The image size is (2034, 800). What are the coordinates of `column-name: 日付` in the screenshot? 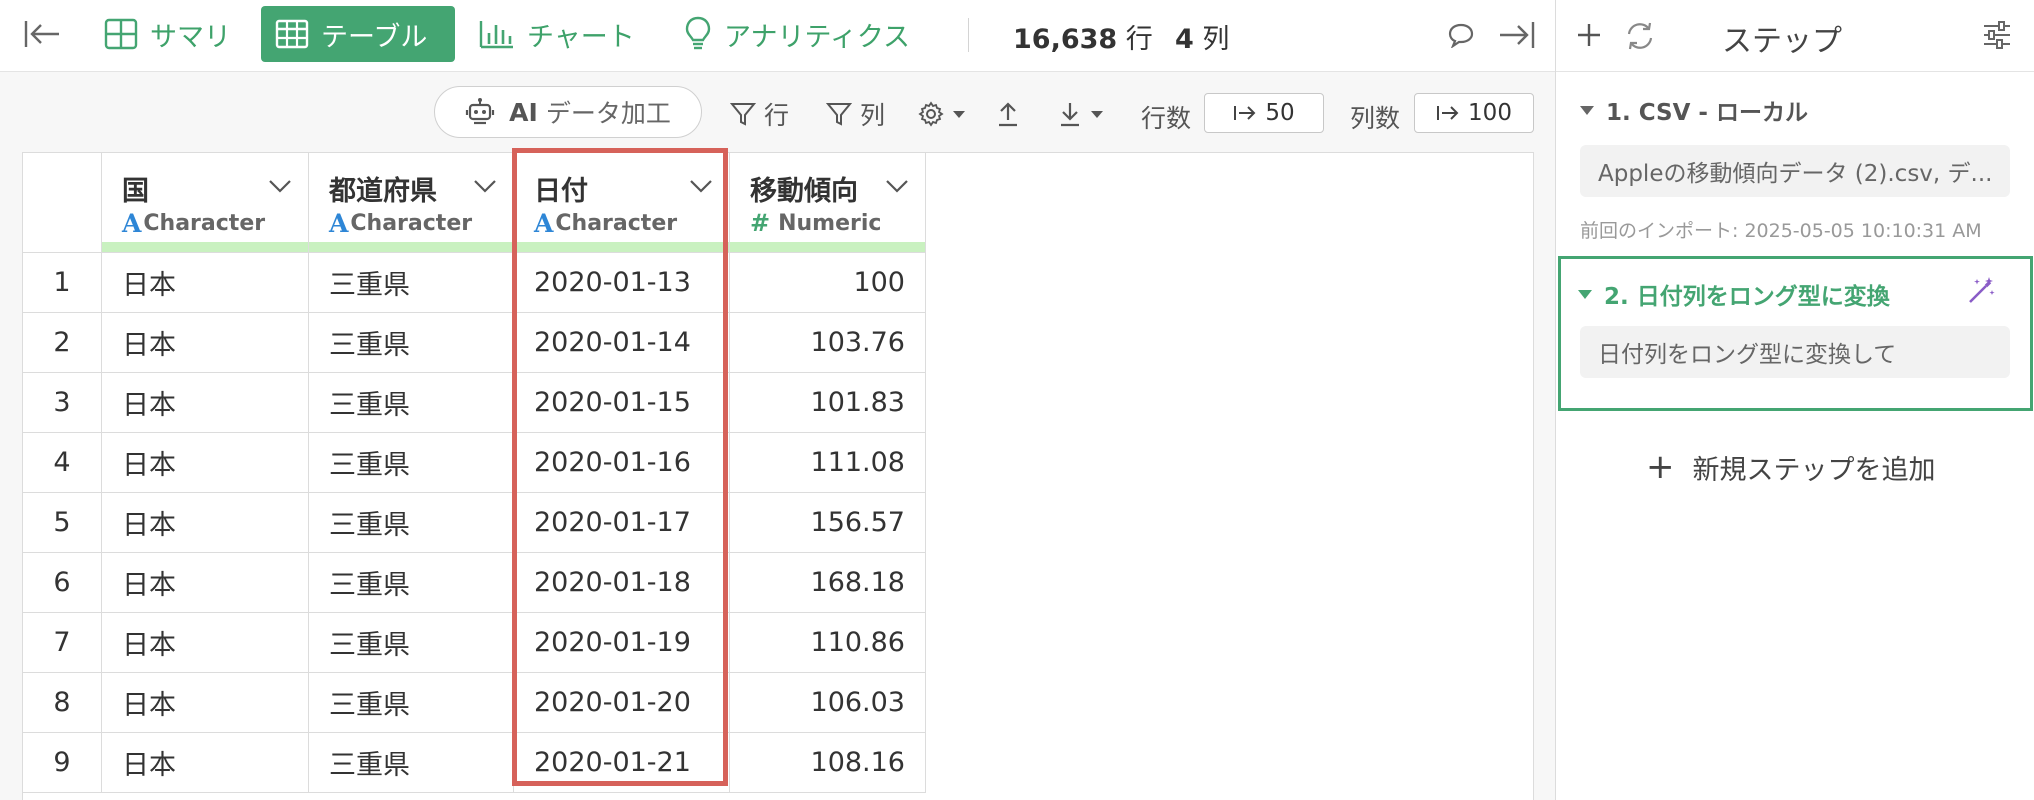 It's located at (561, 191).